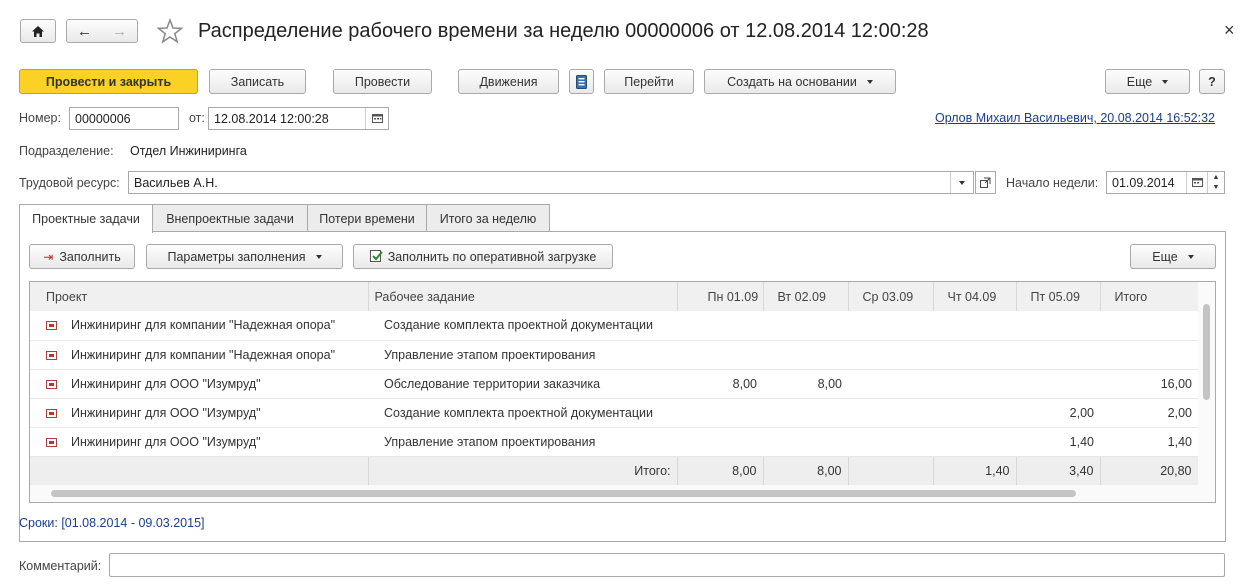 The width and height of the screenshot is (1249, 588). I want to click on spin-stepper: ▲ ▼, so click(1215, 182).